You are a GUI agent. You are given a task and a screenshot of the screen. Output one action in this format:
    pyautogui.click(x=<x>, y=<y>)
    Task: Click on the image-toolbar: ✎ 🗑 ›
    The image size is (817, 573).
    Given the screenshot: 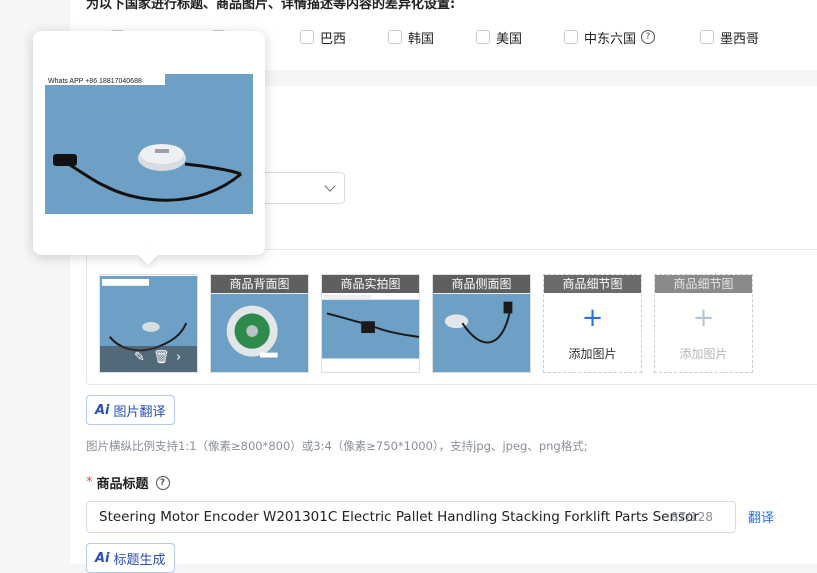 What is the action you would take?
    pyautogui.click(x=148, y=359)
    